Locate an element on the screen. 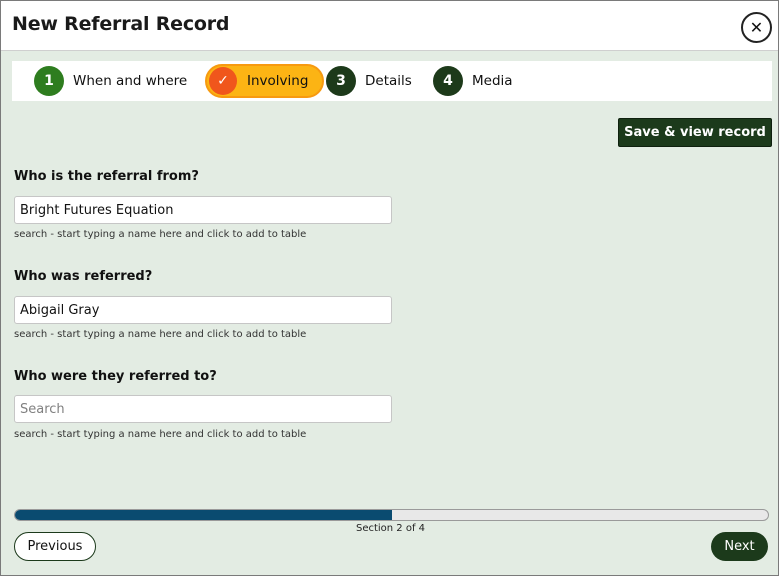  step-when-and-where: 1 When and where is located at coordinates (110, 81).